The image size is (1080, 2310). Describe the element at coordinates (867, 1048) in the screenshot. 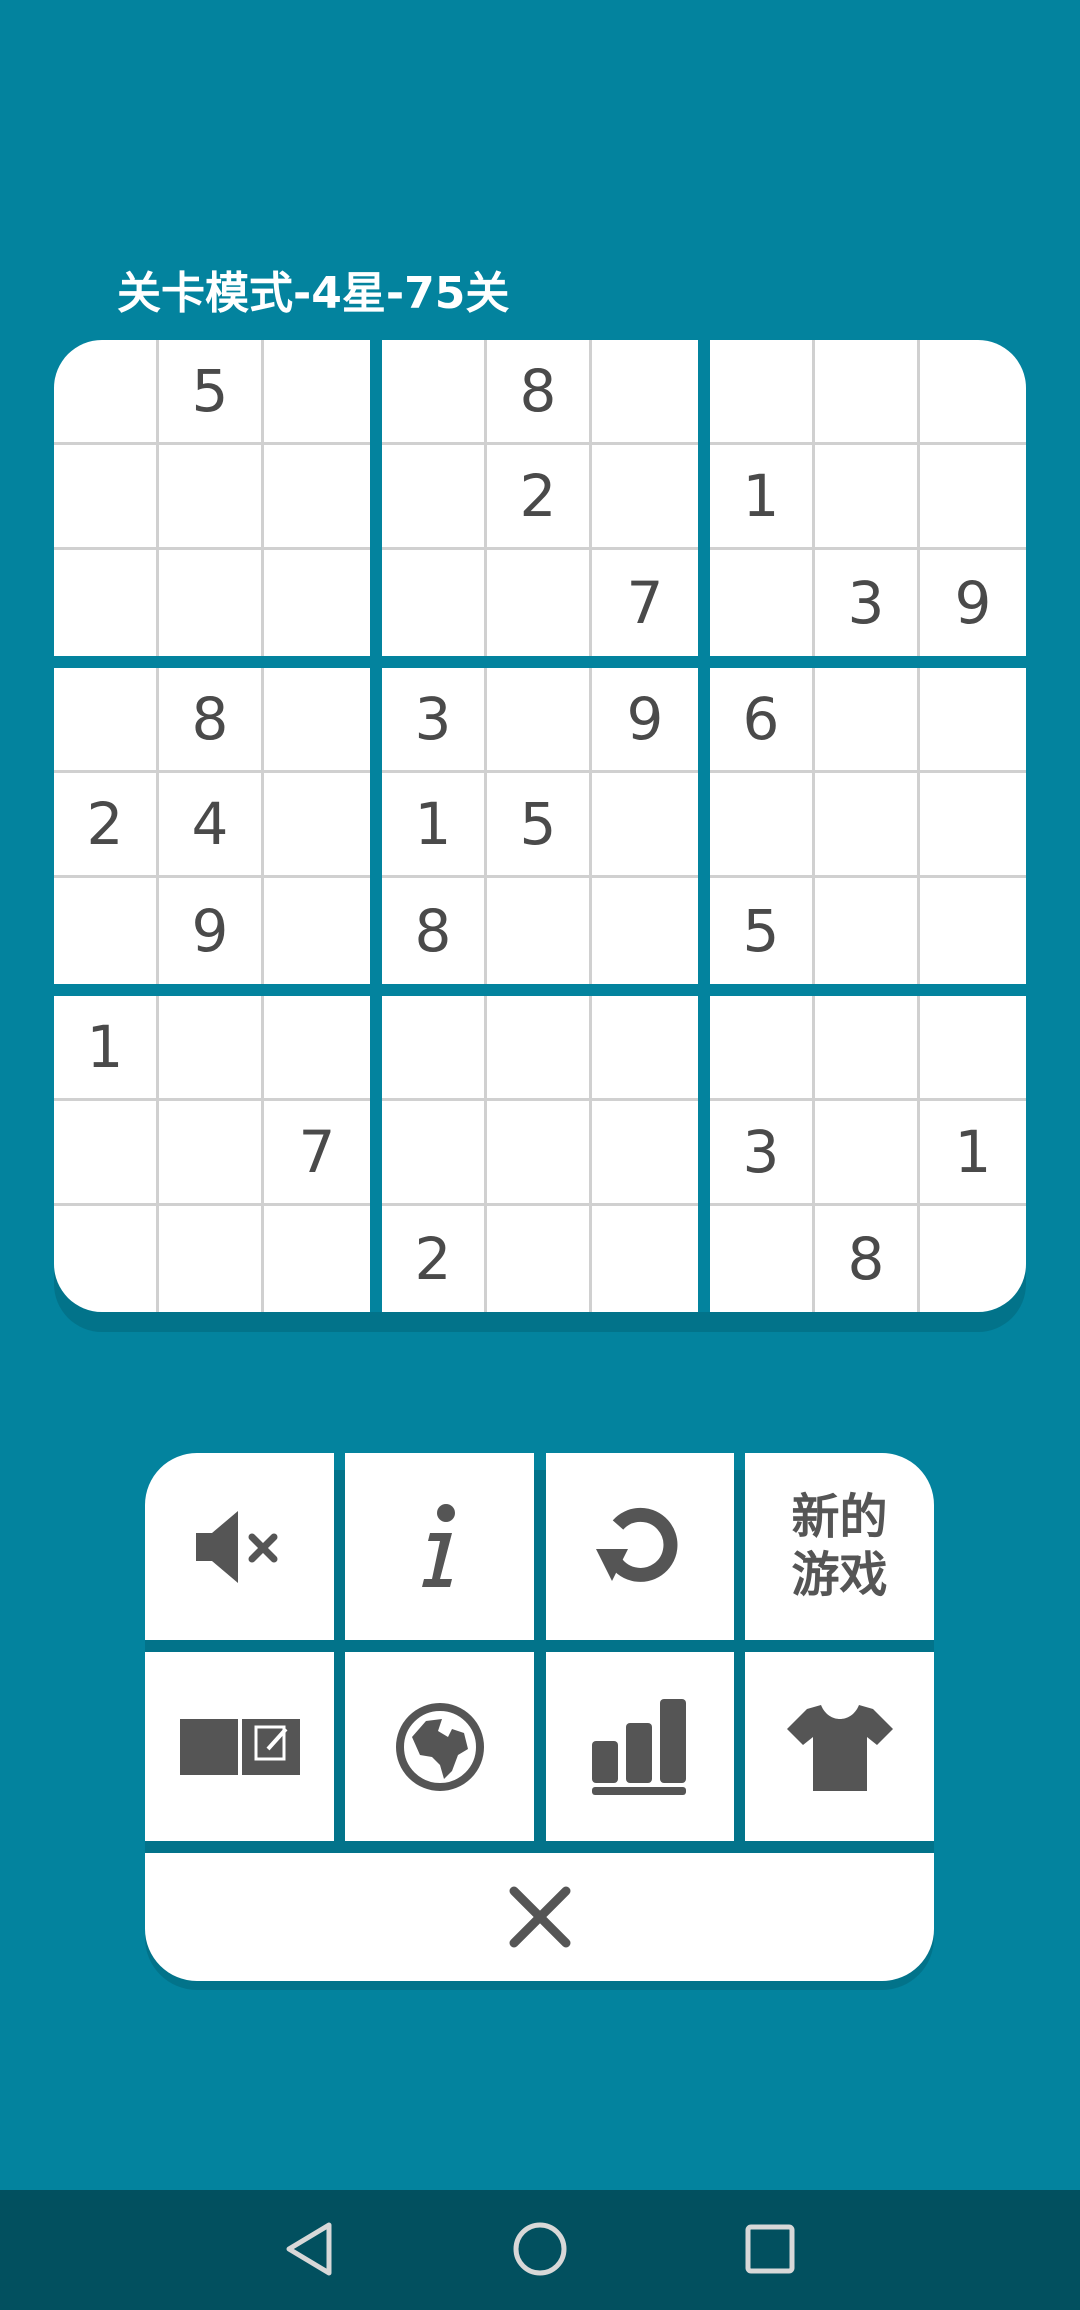

I see `sudoku-cell-r7c8` at that location.